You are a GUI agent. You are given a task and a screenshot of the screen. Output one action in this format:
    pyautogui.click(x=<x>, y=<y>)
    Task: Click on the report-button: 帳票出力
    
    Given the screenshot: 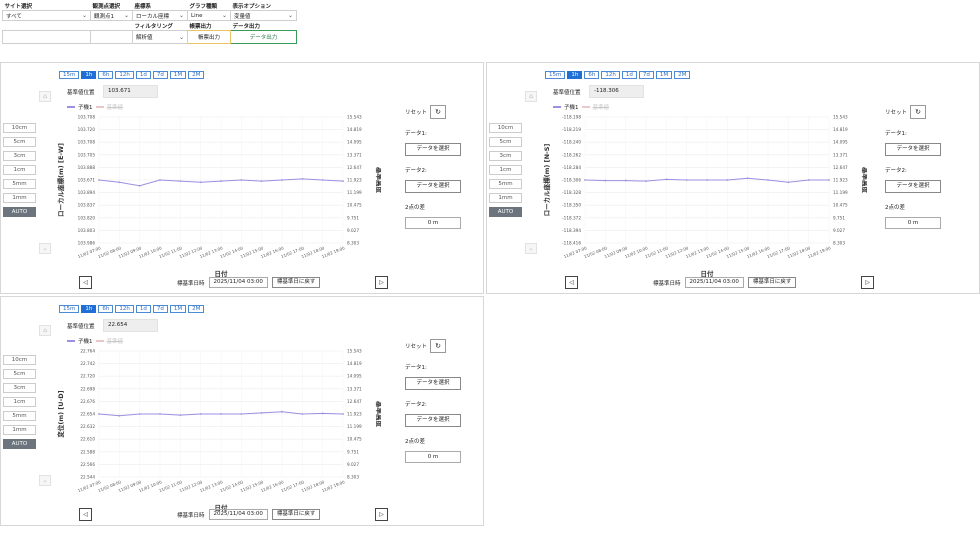 What is the action you would take?
    pyautogui.click(x=209, y=37)
    